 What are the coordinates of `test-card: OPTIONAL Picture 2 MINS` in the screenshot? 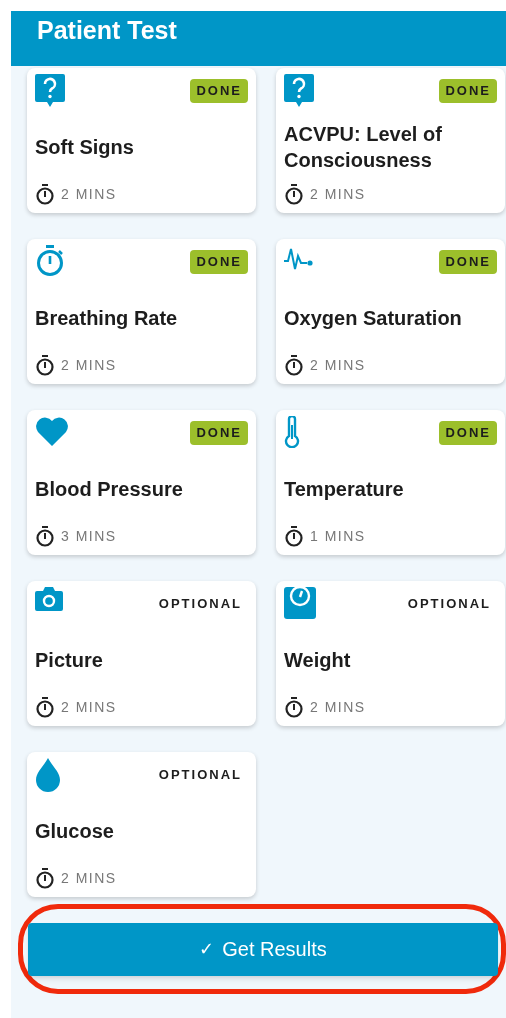 It's located at (141, 653).